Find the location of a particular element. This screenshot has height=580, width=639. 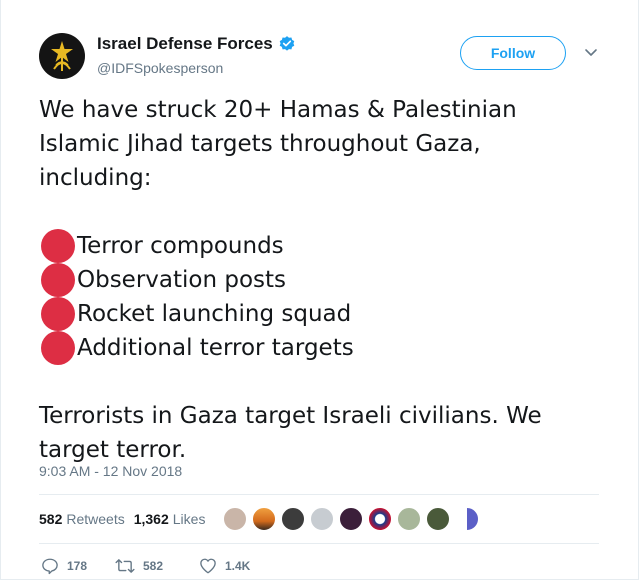

author-info: Israel Defense Forces @IDFSpokesperson is located at coordinates (196, 55).